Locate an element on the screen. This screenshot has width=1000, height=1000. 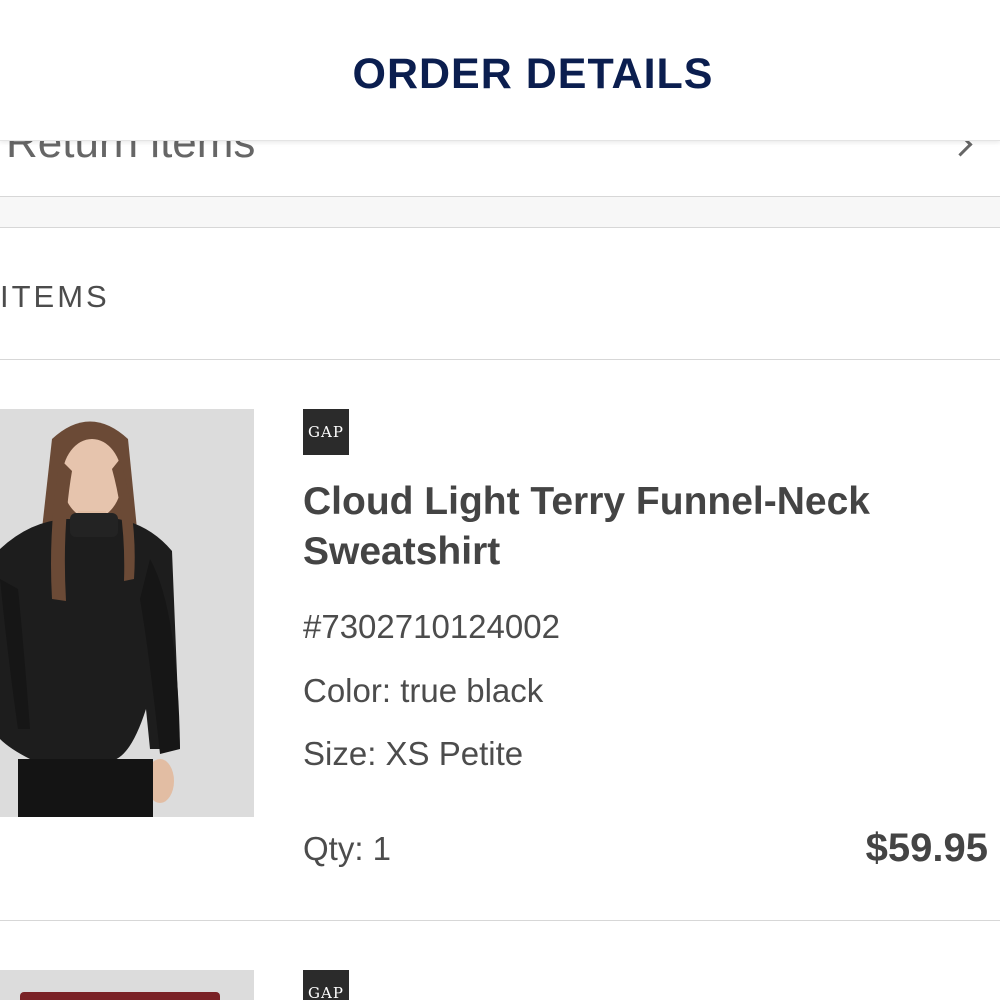
items-heading: ITEMS is located at coordinates (55, 296).